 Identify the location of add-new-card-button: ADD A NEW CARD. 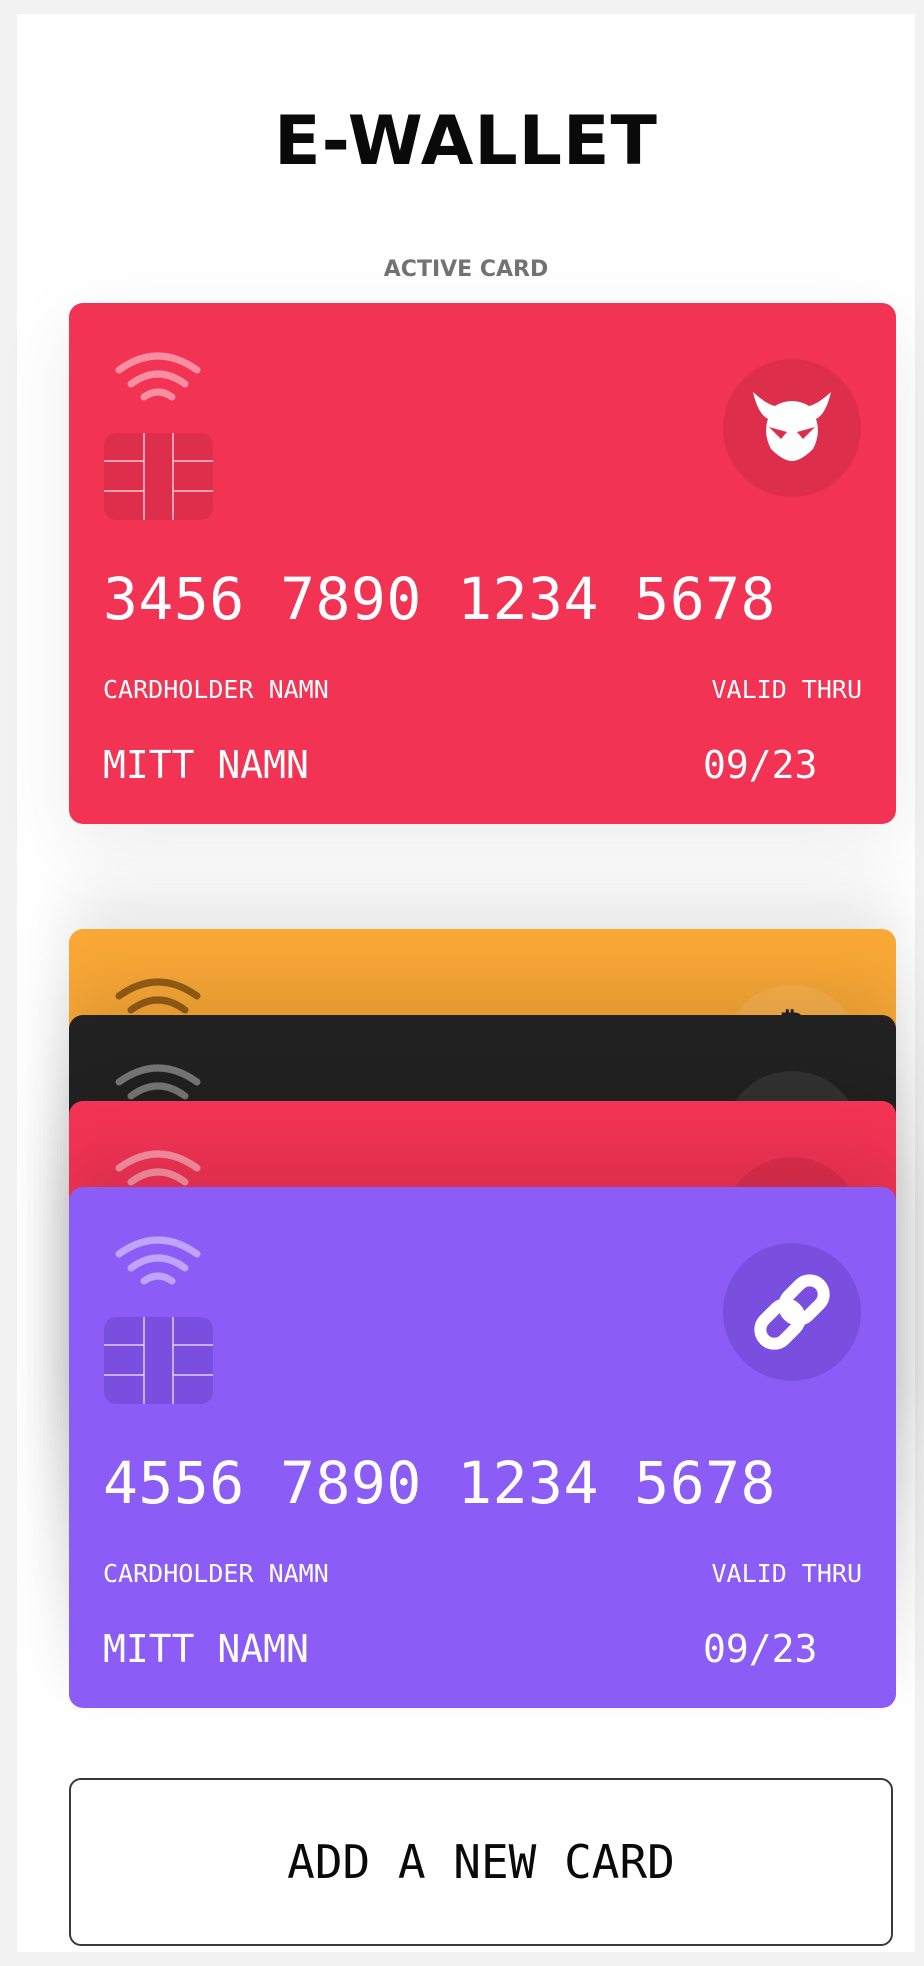
(481, 1862).